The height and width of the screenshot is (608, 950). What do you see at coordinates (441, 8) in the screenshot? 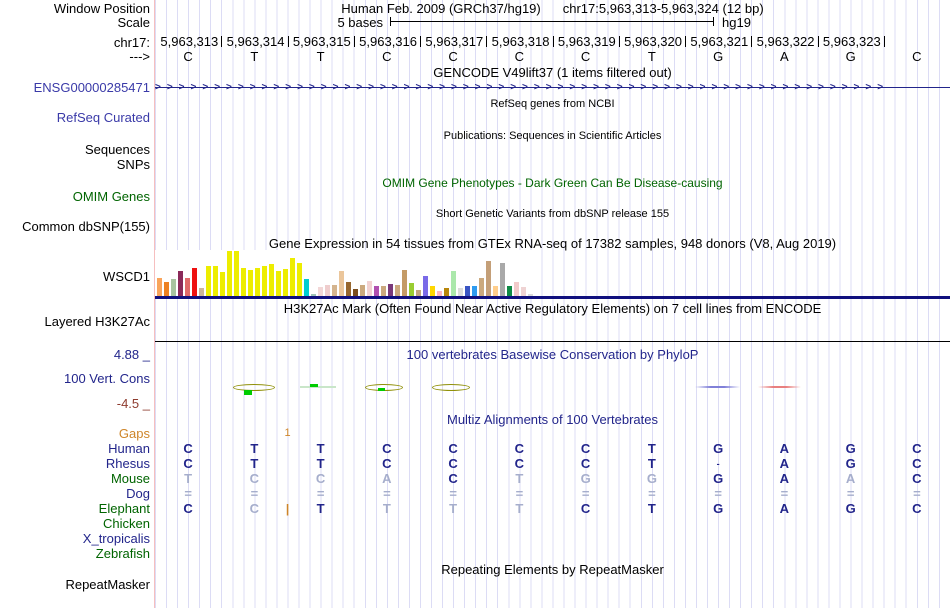
I see `assembly-name: Human Feb. 2009 (GRCh37/hg19)` at bounding box center [441, 8].